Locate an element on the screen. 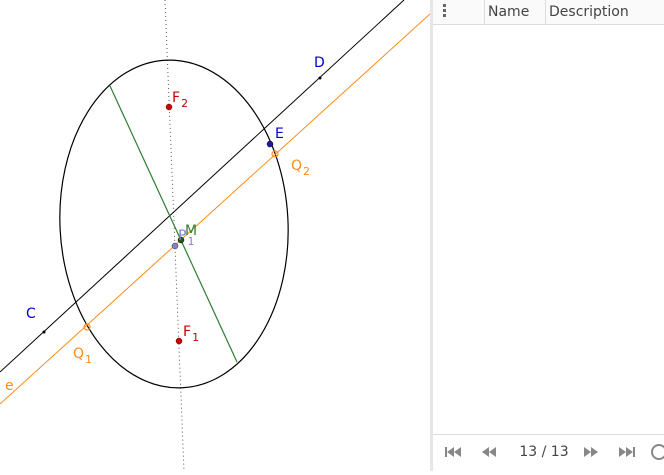 The width and height of the screenshot is (664, 475). label-E: E is located at coordinates (279, 134).